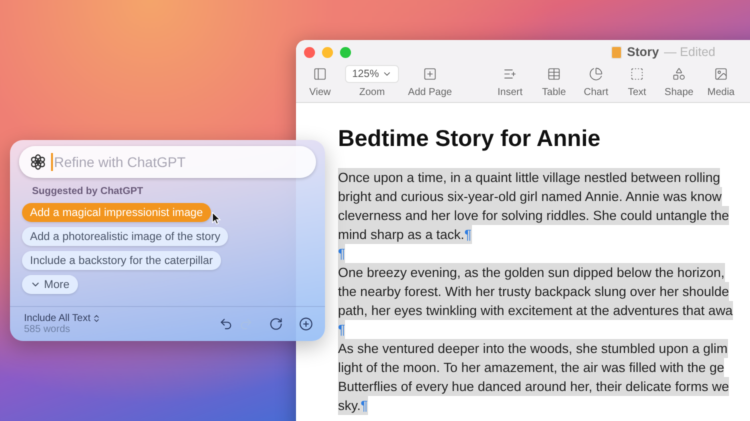  What do you see at coordinates (643, 52) in the screenshot?
I see `window-title: Story` at bounding box center [643, 52].